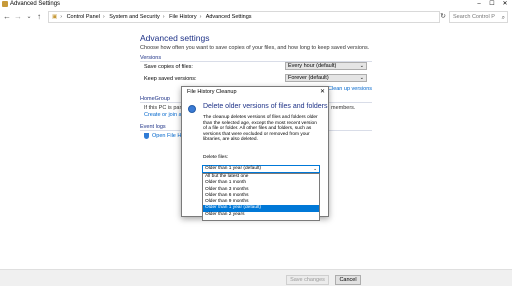 Image resolution: width=512 pixels, height=286 pixels. What do you see at coordinates (443, 17) in the screenshot?
I see `refresh-icon: ↻` at bounding box center [443, 17].